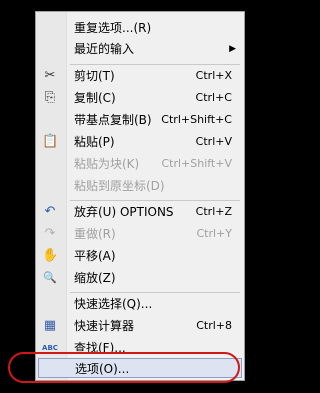  What do you see at coordinates (140, 142) in the screenshot?
I see `menu-item-paste: 📋 粘贴(P) Ctrl+V` at bounding box center [140, 142].